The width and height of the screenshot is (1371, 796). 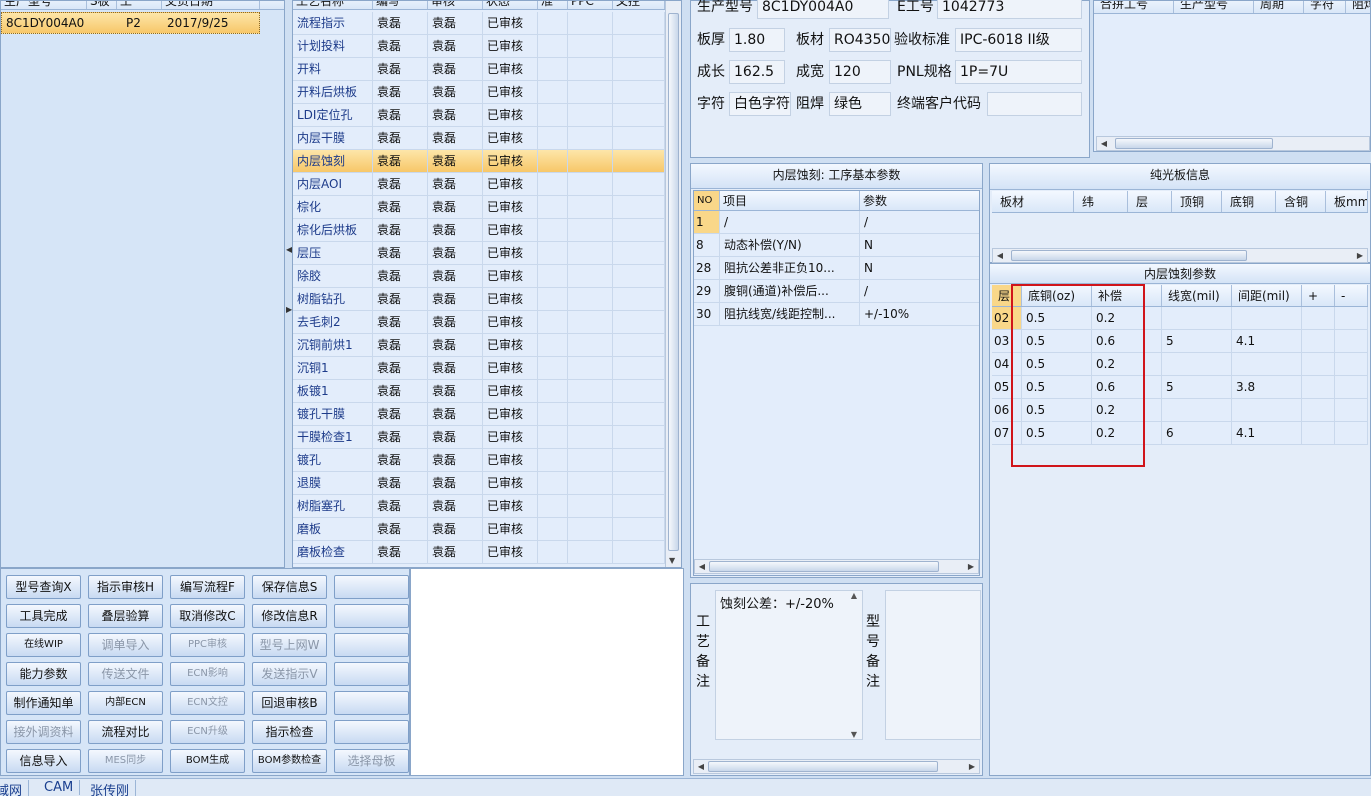 I want to click on model-field: 8C1DY004A0, so click(x=823, y=9).